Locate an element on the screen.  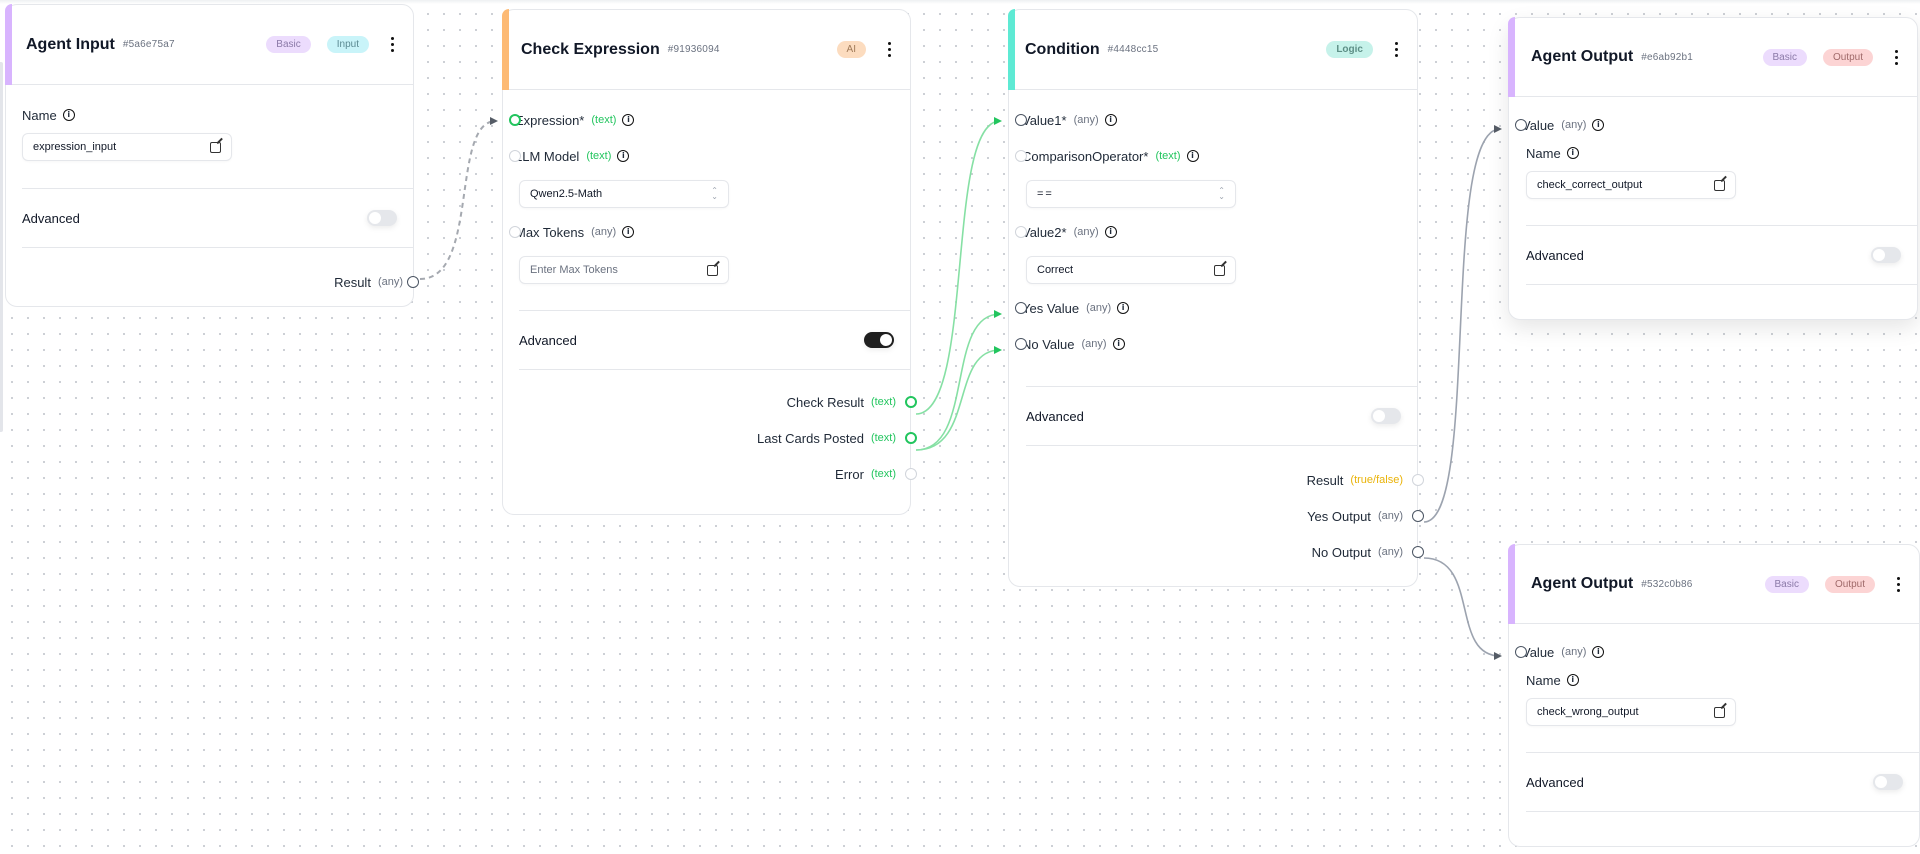
input-handle-max-tokens is located at coordinates (515, 232).